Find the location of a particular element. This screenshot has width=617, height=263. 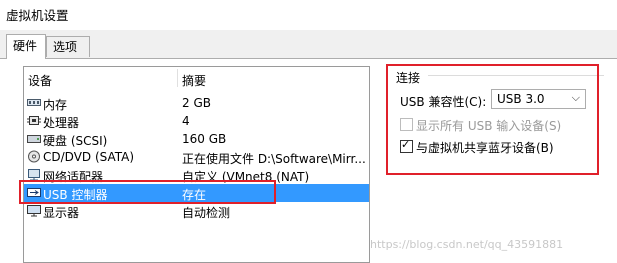

device-summary: 自动检测 is located at coordinates (206, 213).